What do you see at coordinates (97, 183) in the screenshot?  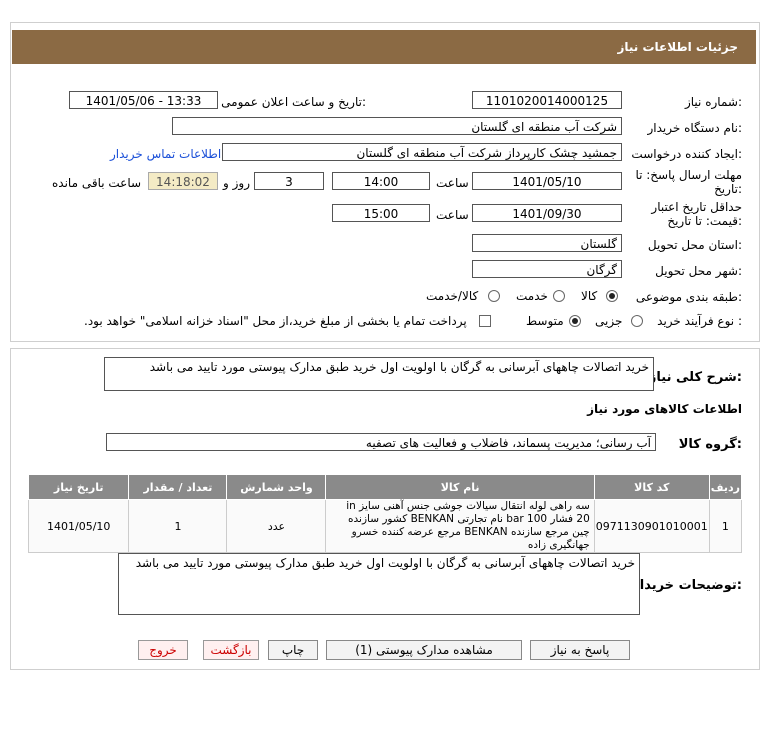 I see `remaining-label: ساعت باقی مانده` at bounding box center [97, 183].